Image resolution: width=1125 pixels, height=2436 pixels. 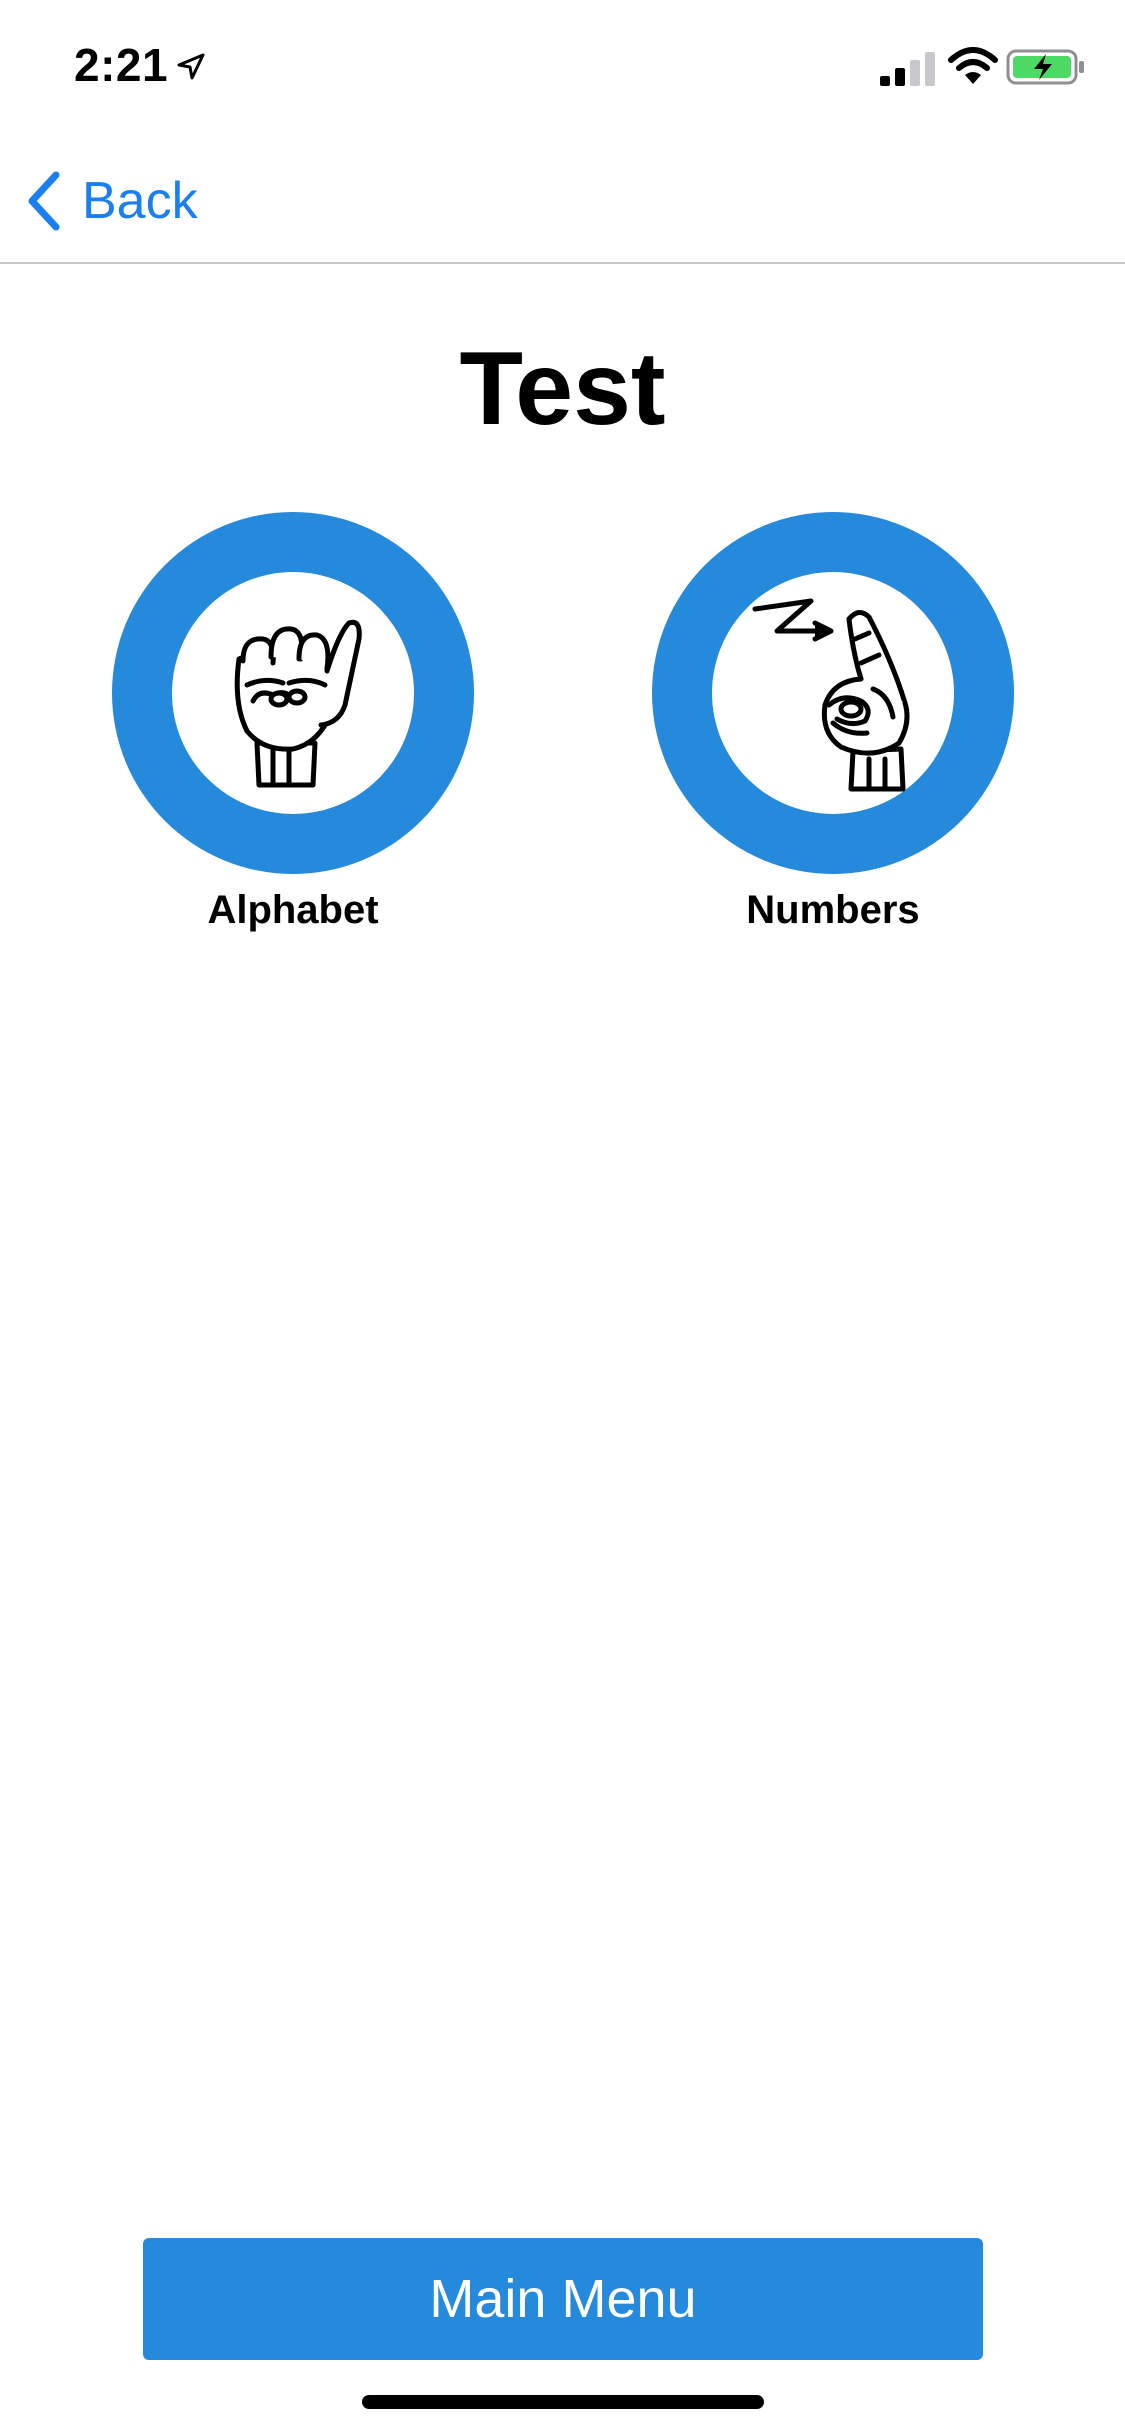 What do you see at coordinates (973, 65) in the screenshot?
I see `wifi-icon` at bounding box center [973, 65].